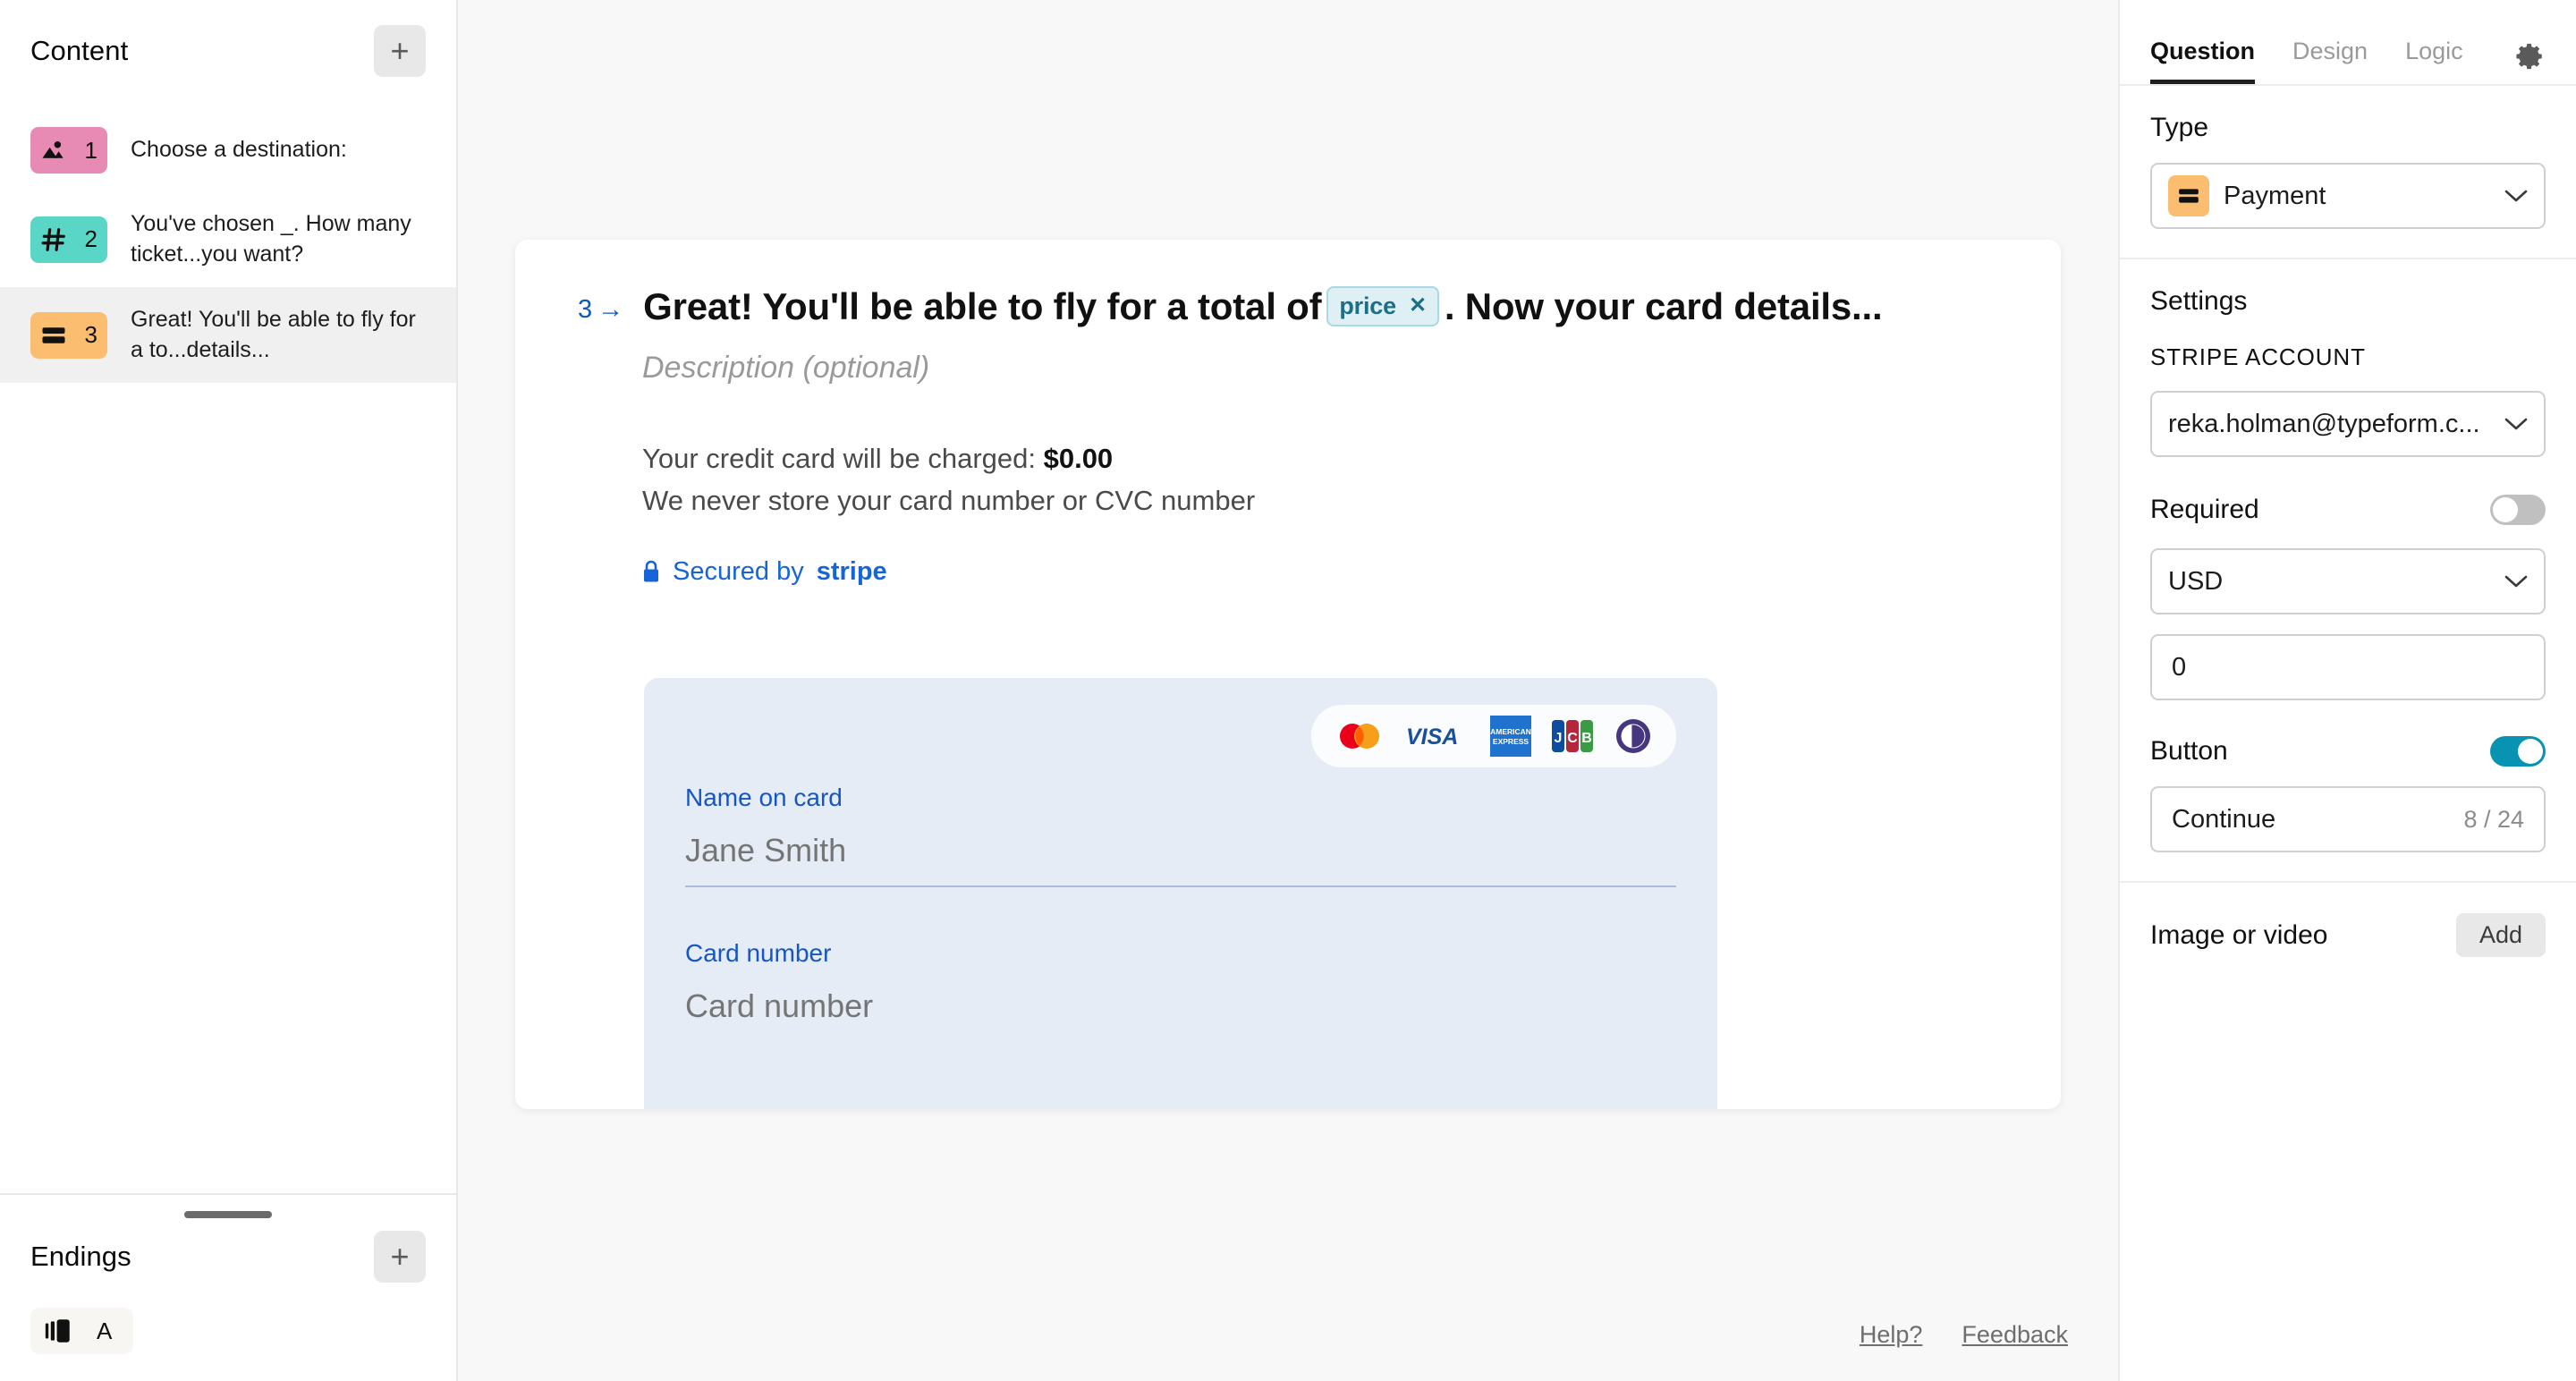 Image resolution: width=2576 pixels, height=1381 pixels. I want to click on question-index-number: 3, so click(585, 309).